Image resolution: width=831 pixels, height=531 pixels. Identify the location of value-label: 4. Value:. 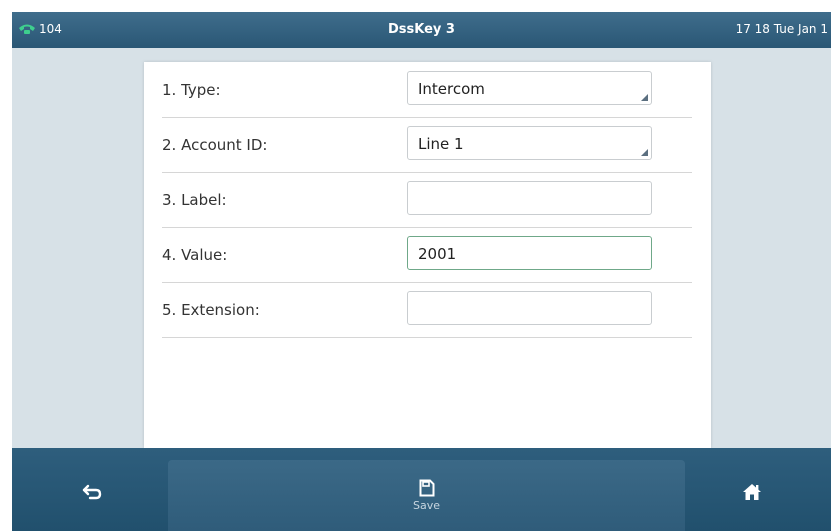
(195, 255).